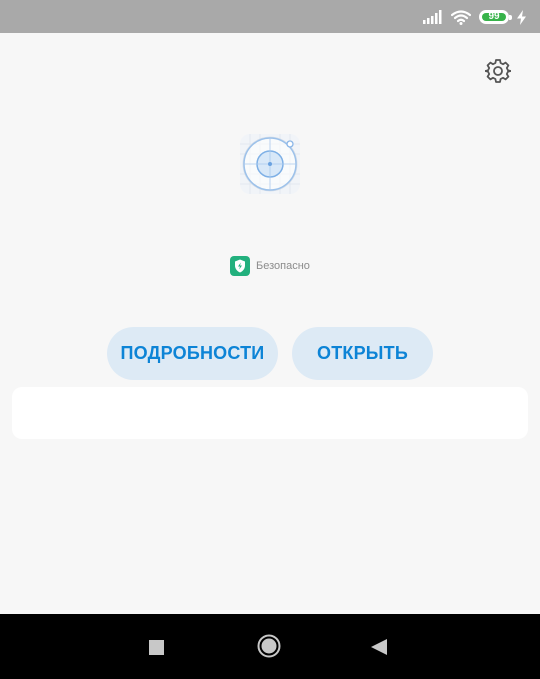  What do you see at coordinates (240, 266) in the screenshot?
I see `shield-check-icon` at bounding box center [240, 266].